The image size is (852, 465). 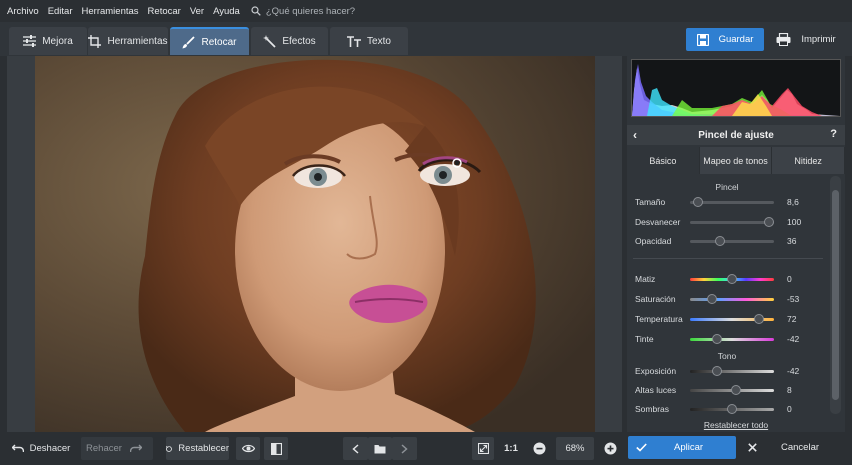 What do you see at coordinates (641, 447) in the screenshot?
I see `checkmark-icon` at bounding box center [641, 447].